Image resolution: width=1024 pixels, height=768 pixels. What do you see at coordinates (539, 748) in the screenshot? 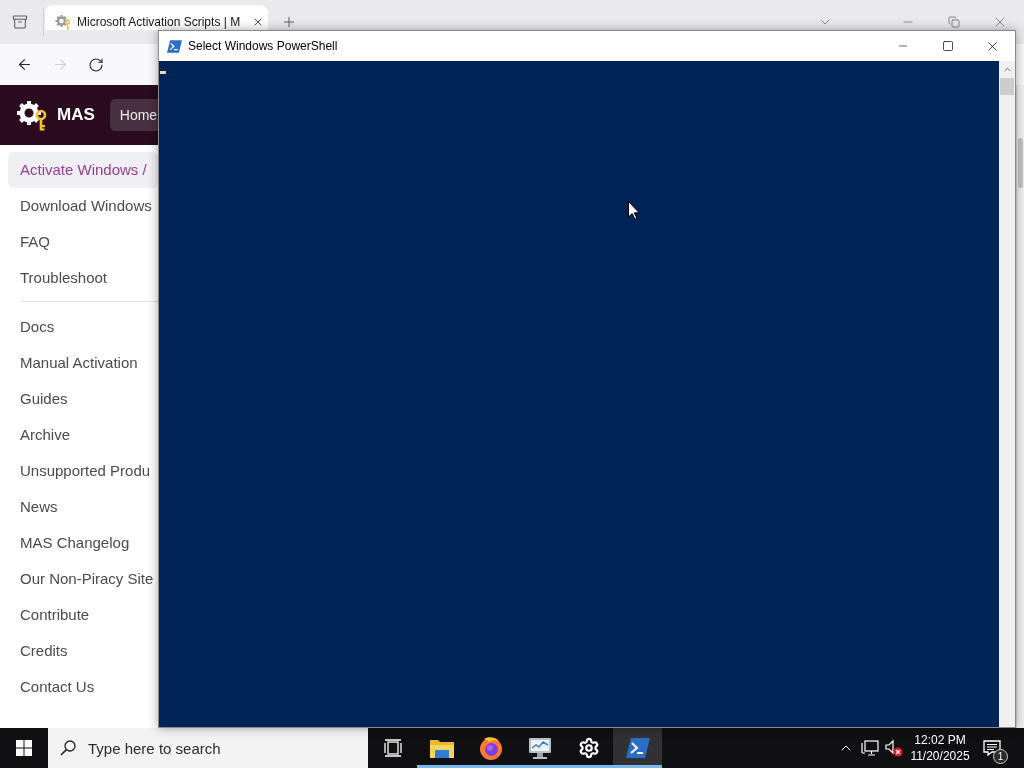
I see `monitor-chart-icon` at bounding box center [539, 748].